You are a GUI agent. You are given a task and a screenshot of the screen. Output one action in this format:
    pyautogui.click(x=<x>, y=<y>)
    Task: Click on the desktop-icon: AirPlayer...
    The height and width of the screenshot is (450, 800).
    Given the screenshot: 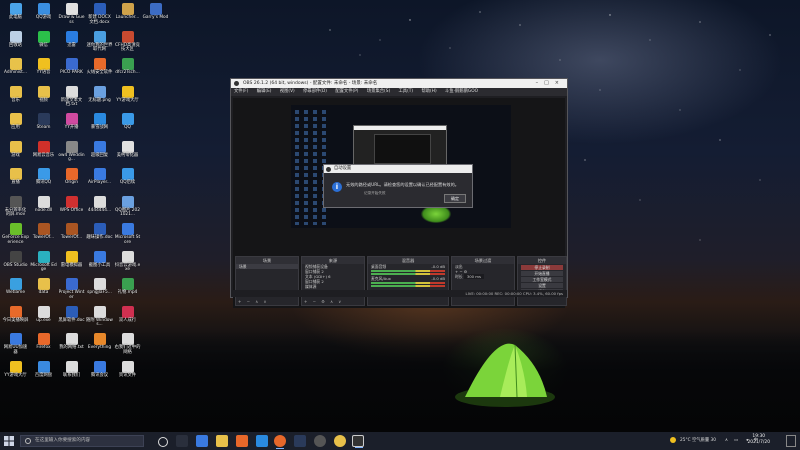 What is the action you would take?
    pyautogui.click(x=99, y=181)
    